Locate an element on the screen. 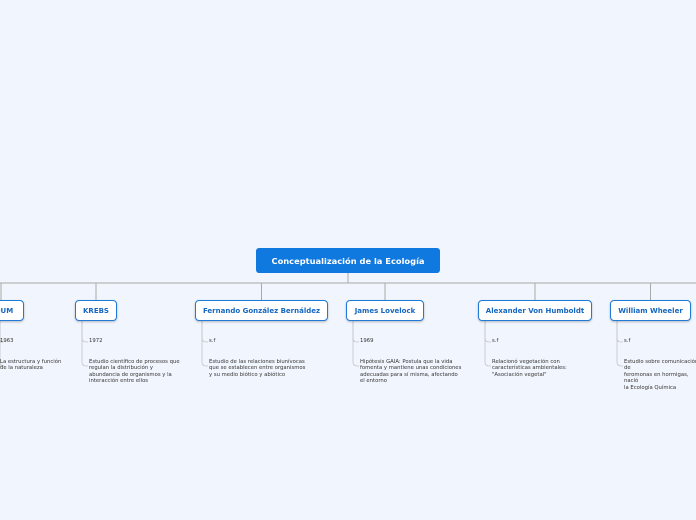 The width and height of the screenshot is (696, 520). year-label: 1963 is located at coordinates (6, 341).